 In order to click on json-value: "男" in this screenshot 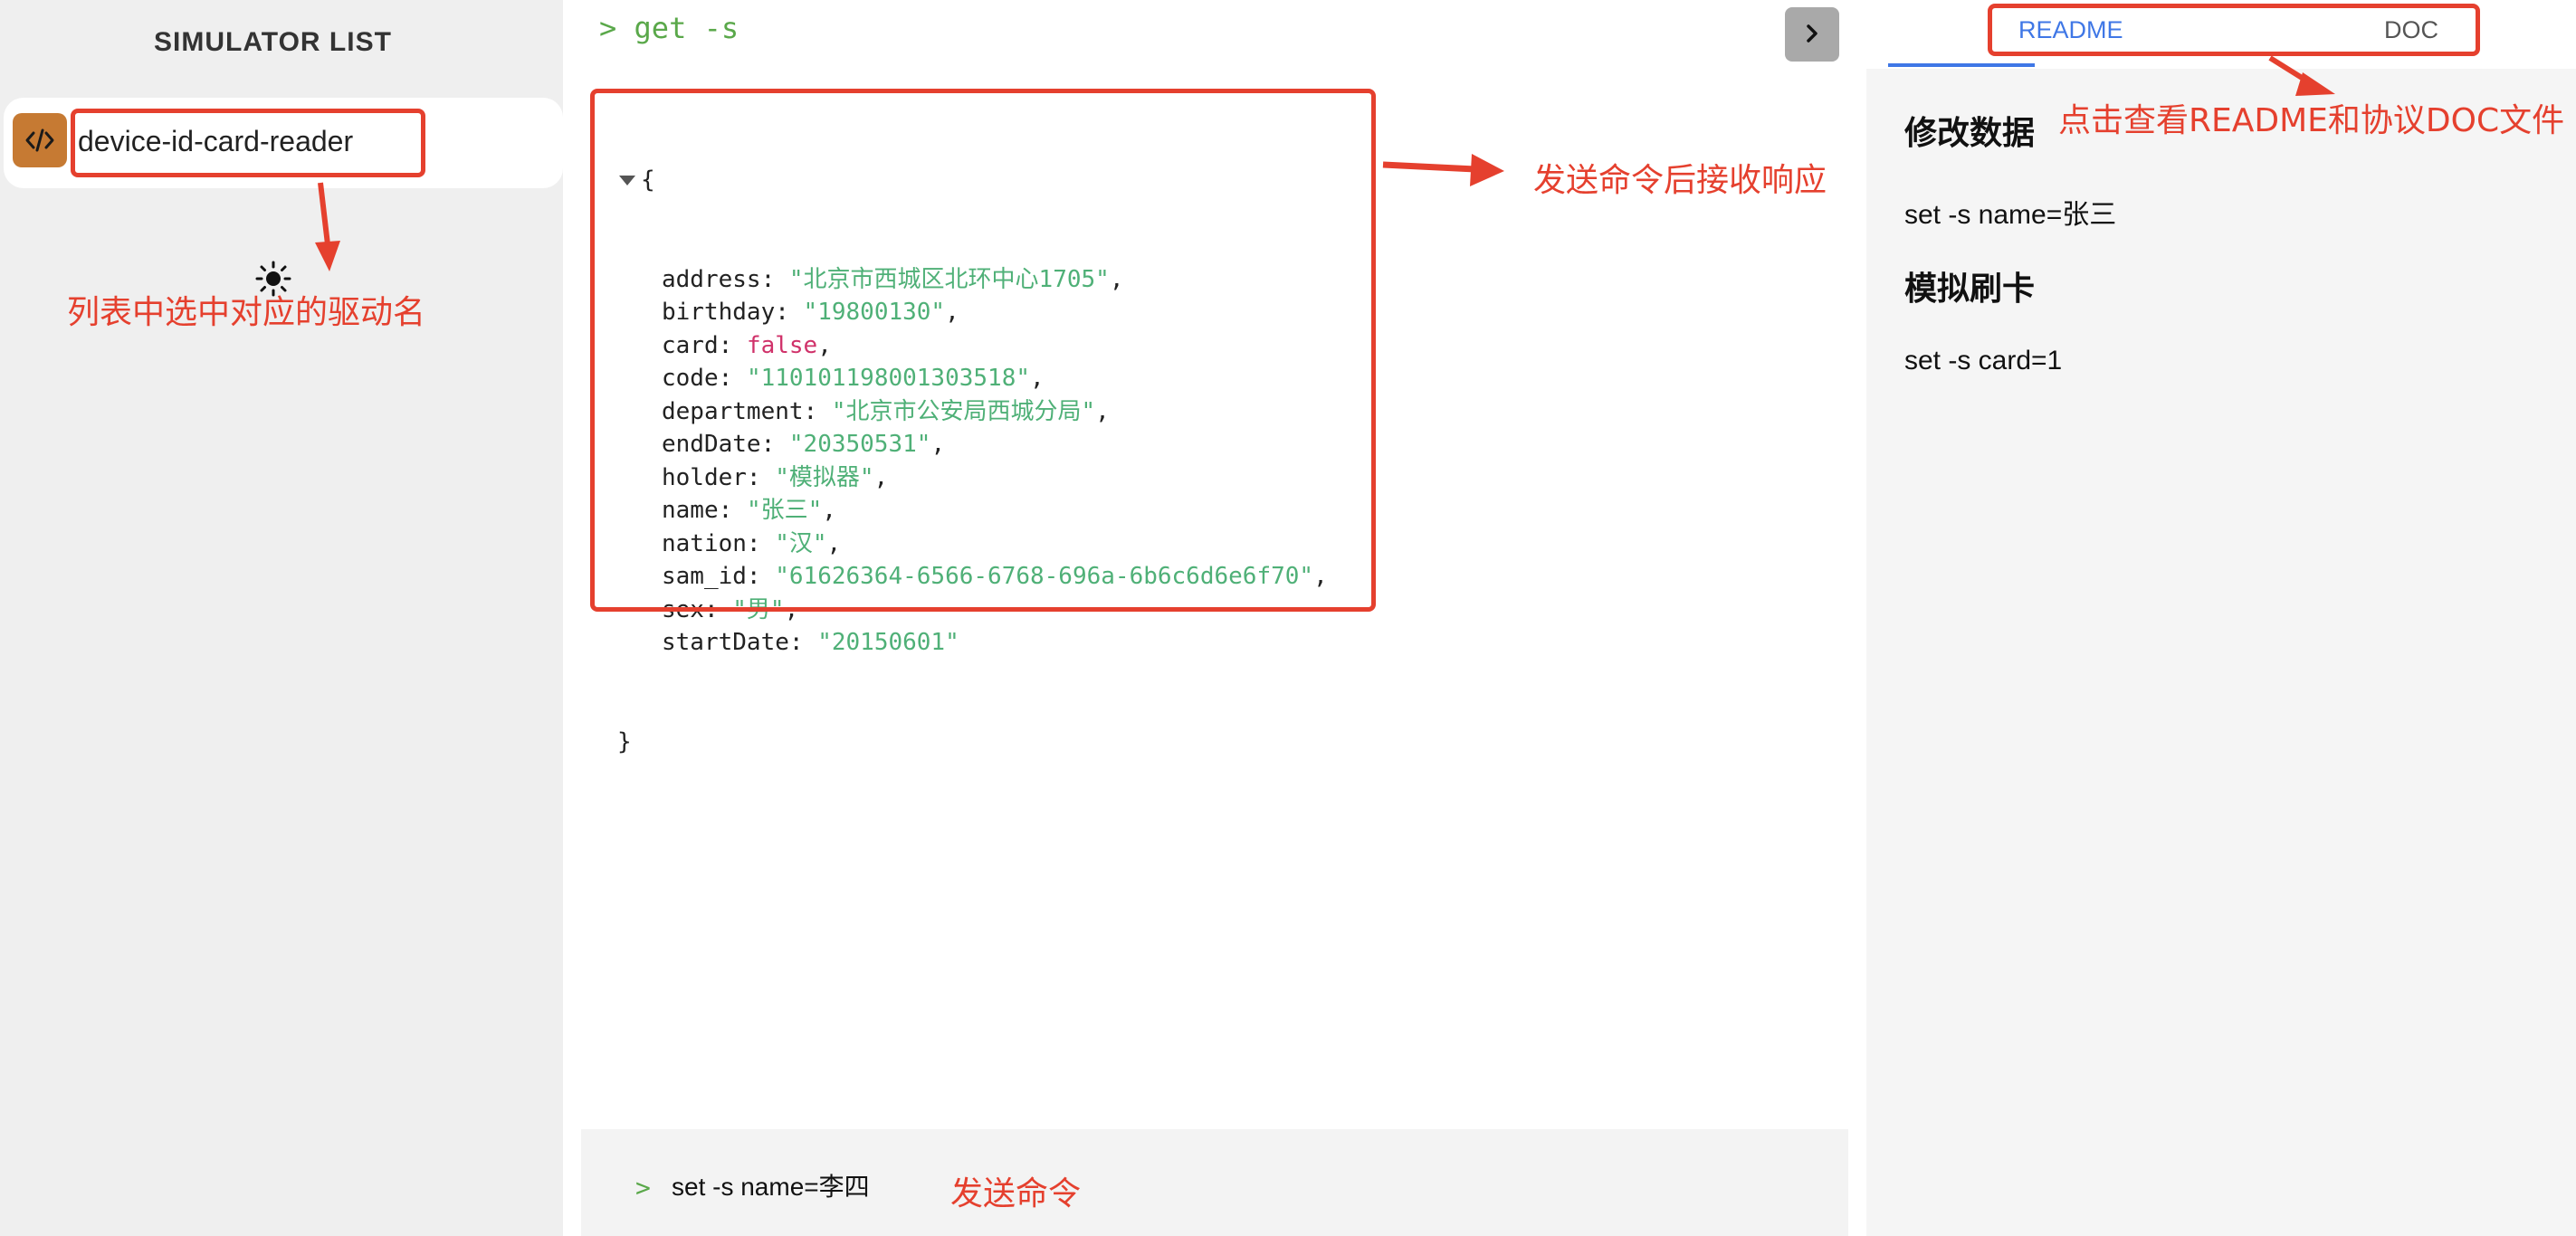, I will do `click(759, 609)`.